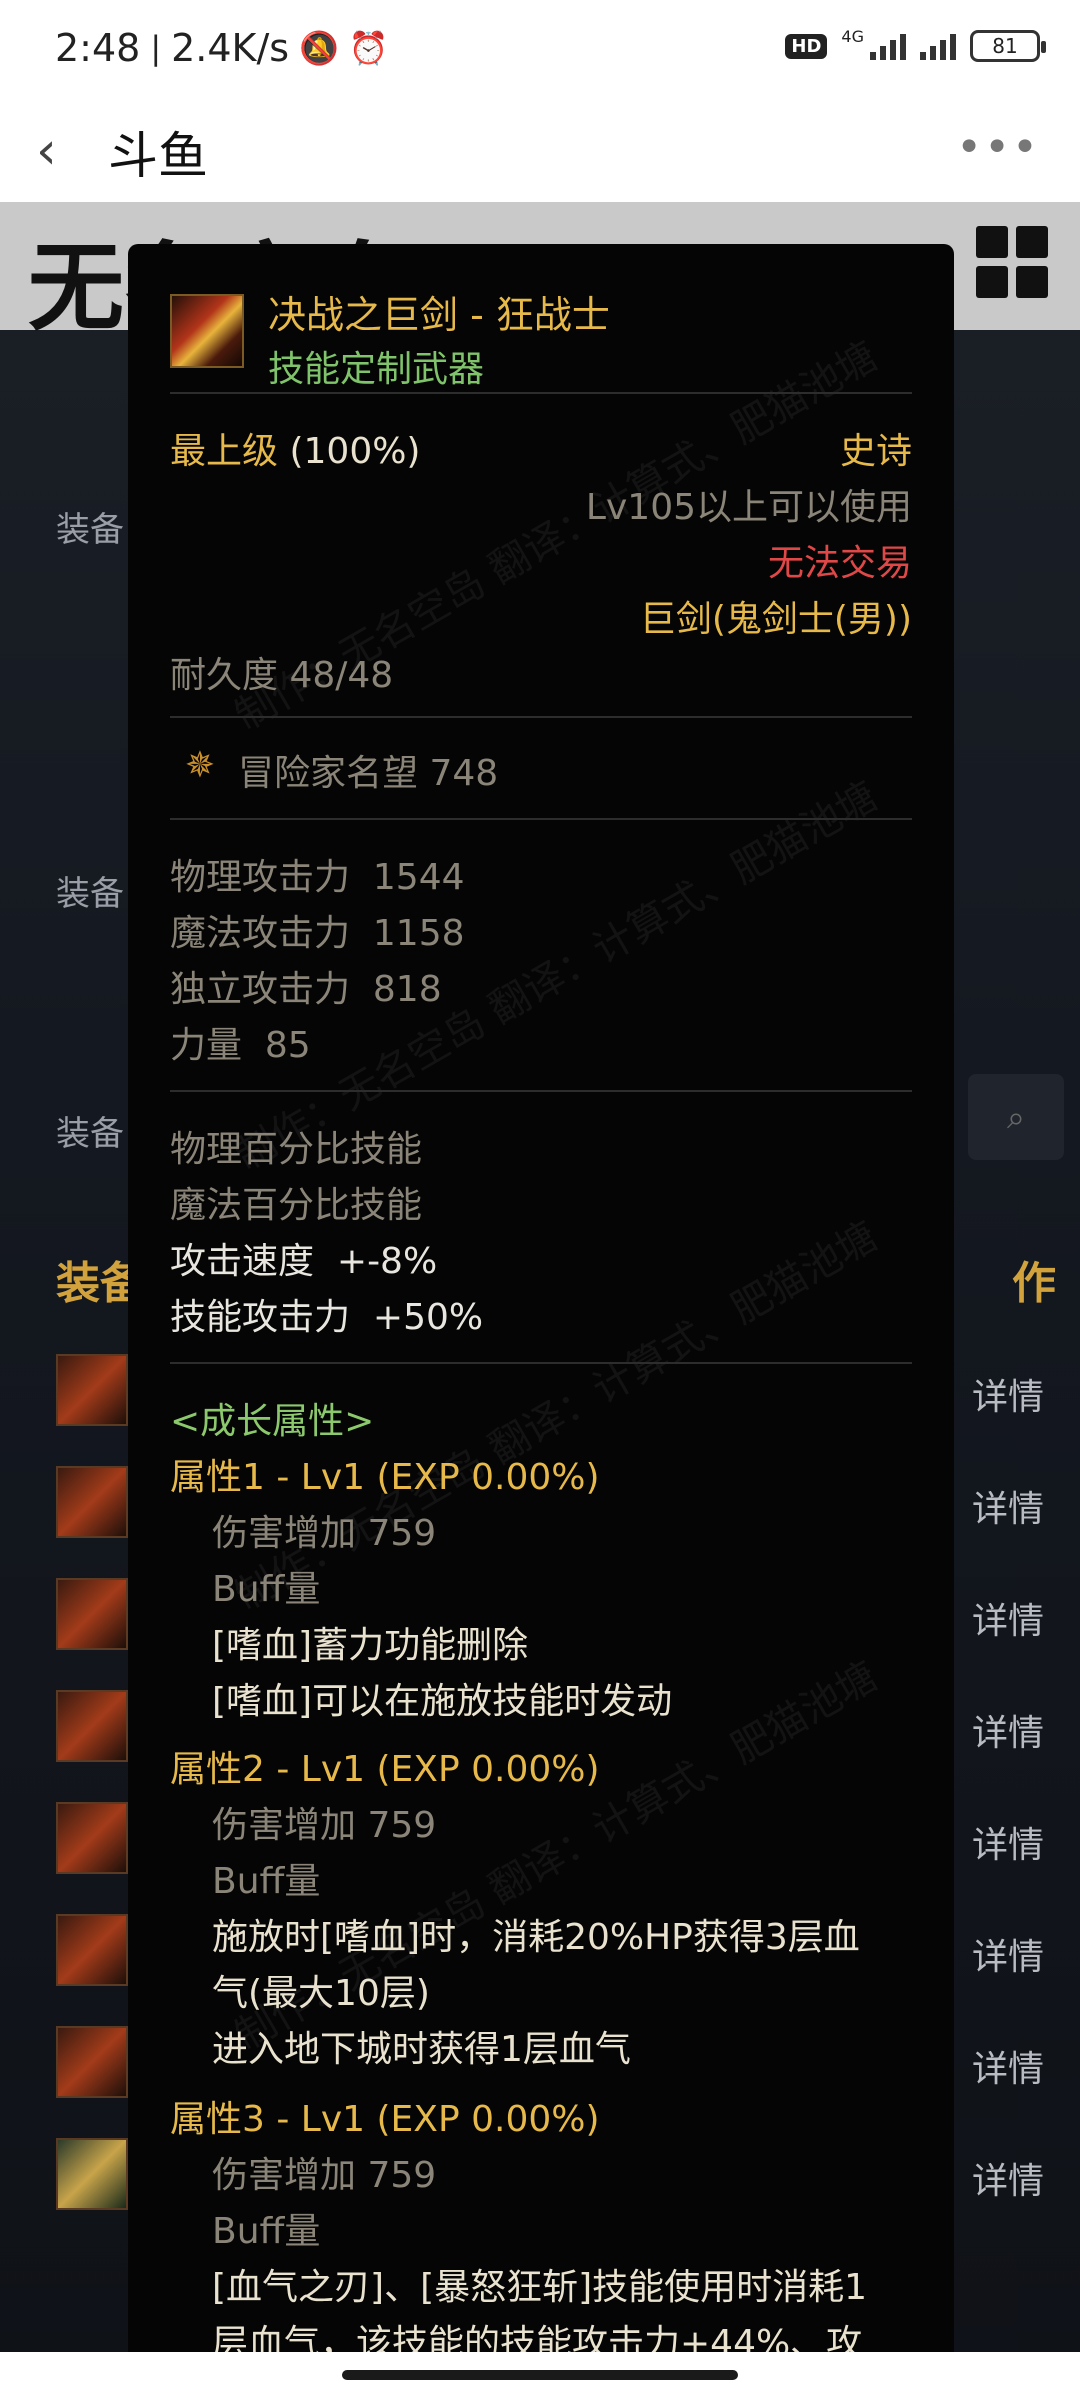  Describe the element at coordinates (852, 36) in the screenshot. I see `network-type: 4G` at that location.